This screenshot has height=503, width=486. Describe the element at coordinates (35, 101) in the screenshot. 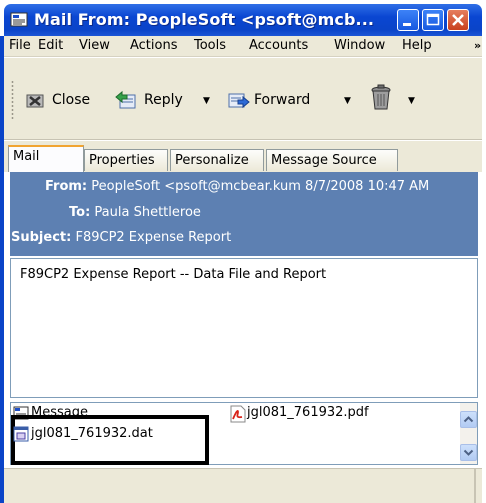

I see `close-message-icon` at that location.